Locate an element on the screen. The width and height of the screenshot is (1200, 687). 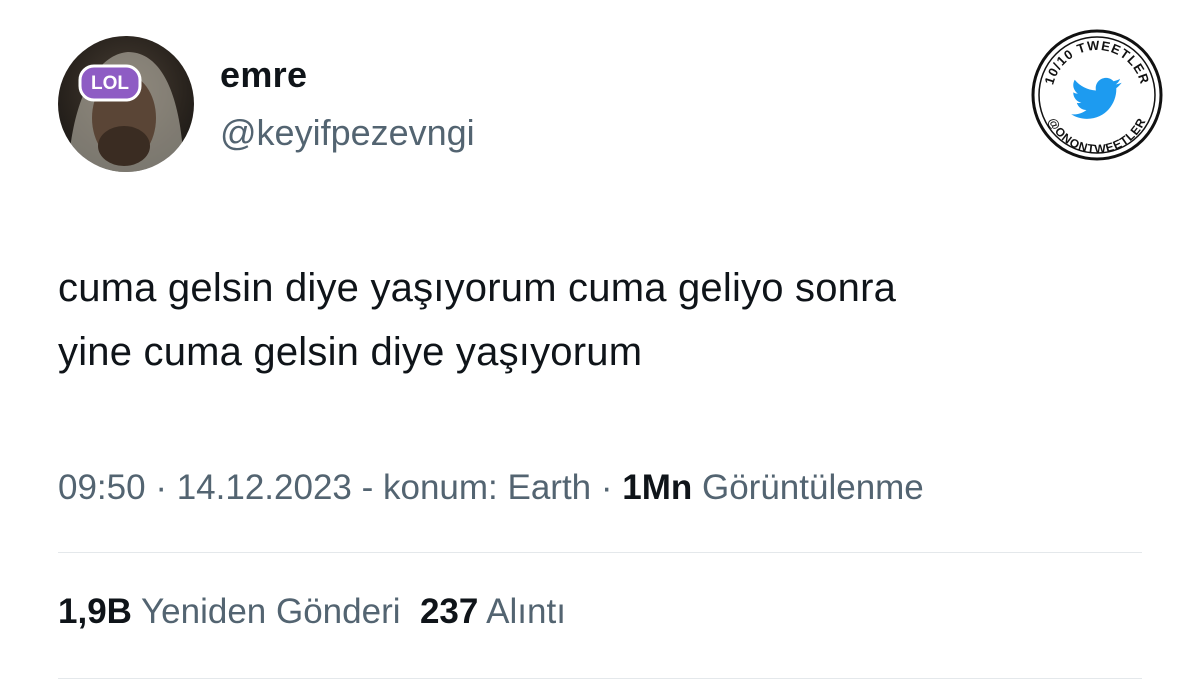
avatar-sticker-text: LOL is located at coordinates (110, 83).